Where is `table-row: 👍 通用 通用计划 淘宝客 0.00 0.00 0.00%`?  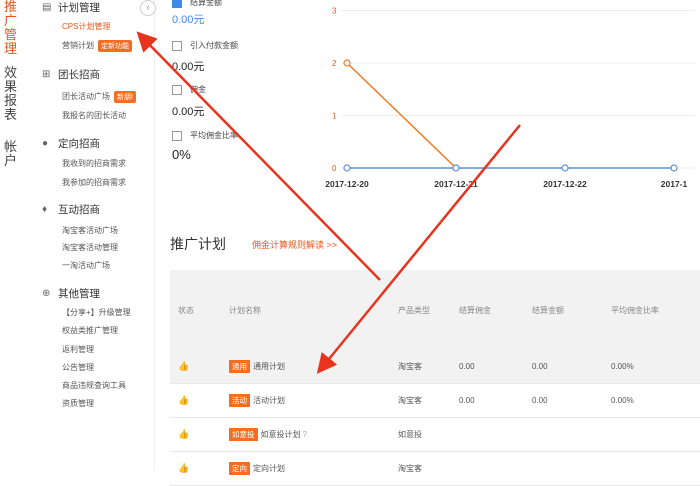 table-row: 👍 通用 通用计划 淘宝客 0.00 0.00 0.00% is located at coordinates (435, 367).